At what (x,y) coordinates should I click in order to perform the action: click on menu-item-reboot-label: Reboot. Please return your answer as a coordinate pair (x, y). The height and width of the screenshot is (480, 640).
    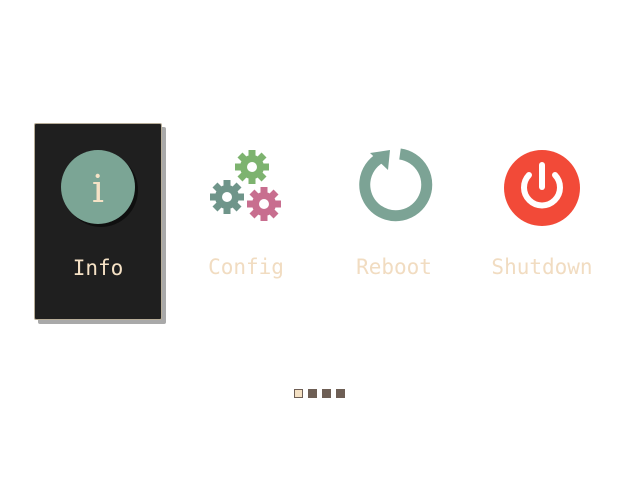
    Looking at the image, I should click on (394, 267).